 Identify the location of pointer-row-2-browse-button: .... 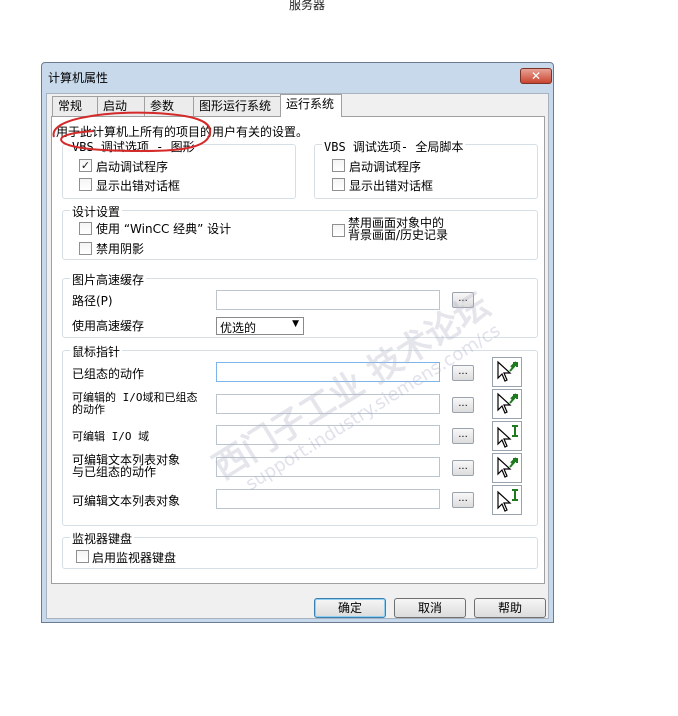
(463, 405).